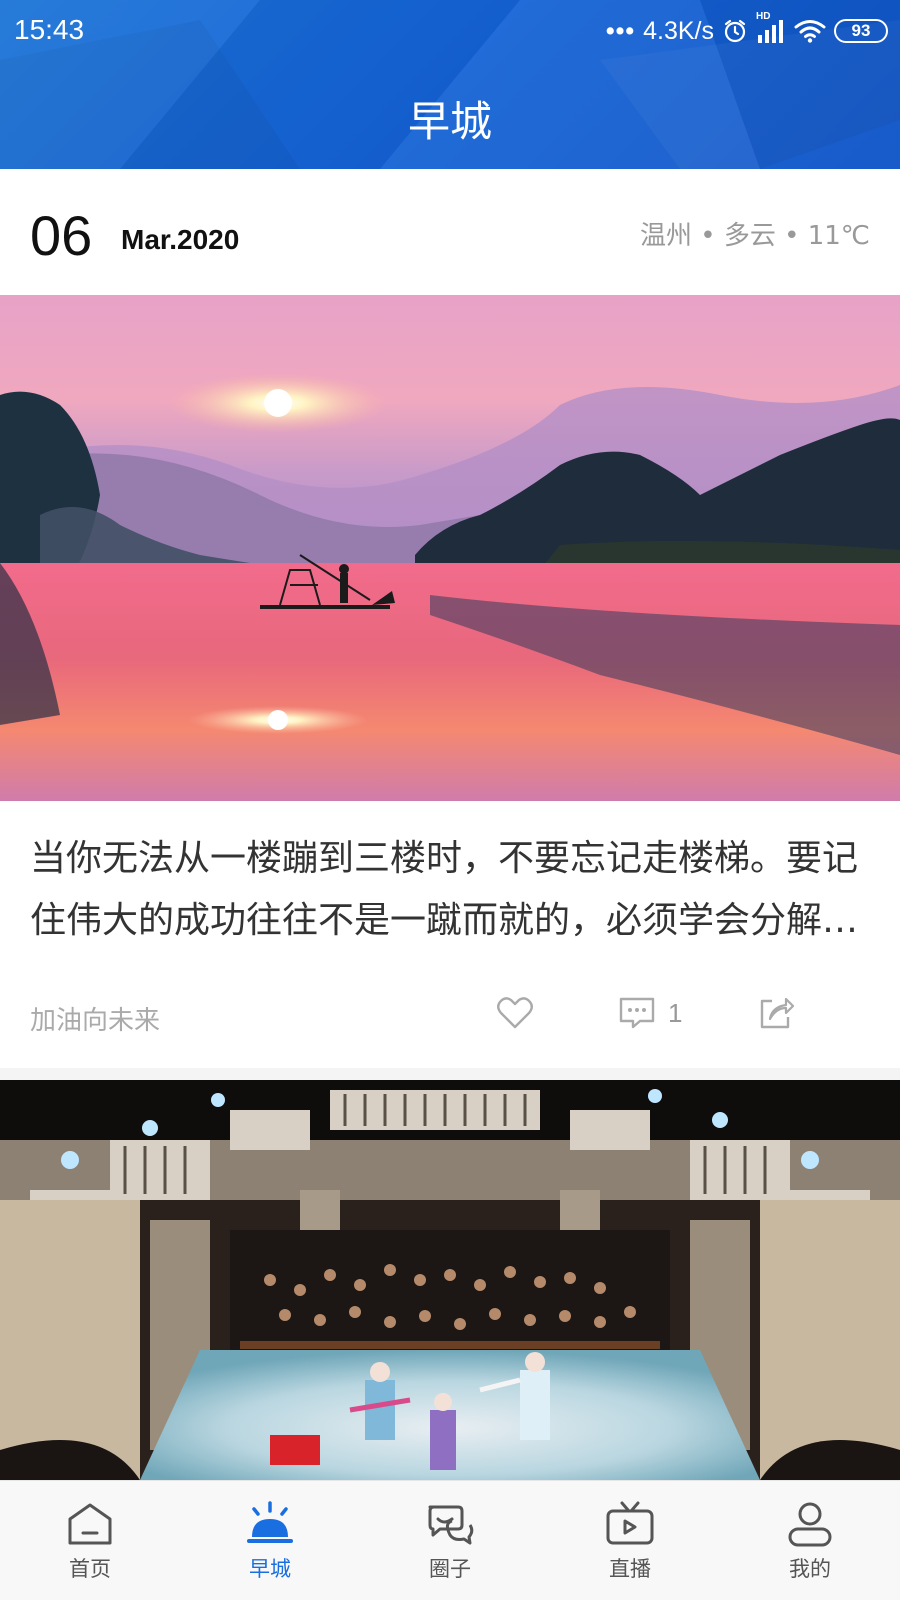 This screenshot has height=1600, width=900. Describe the element at coordinates (675, 1012) in the screenshot. I see `comment-count: 1` at that location.